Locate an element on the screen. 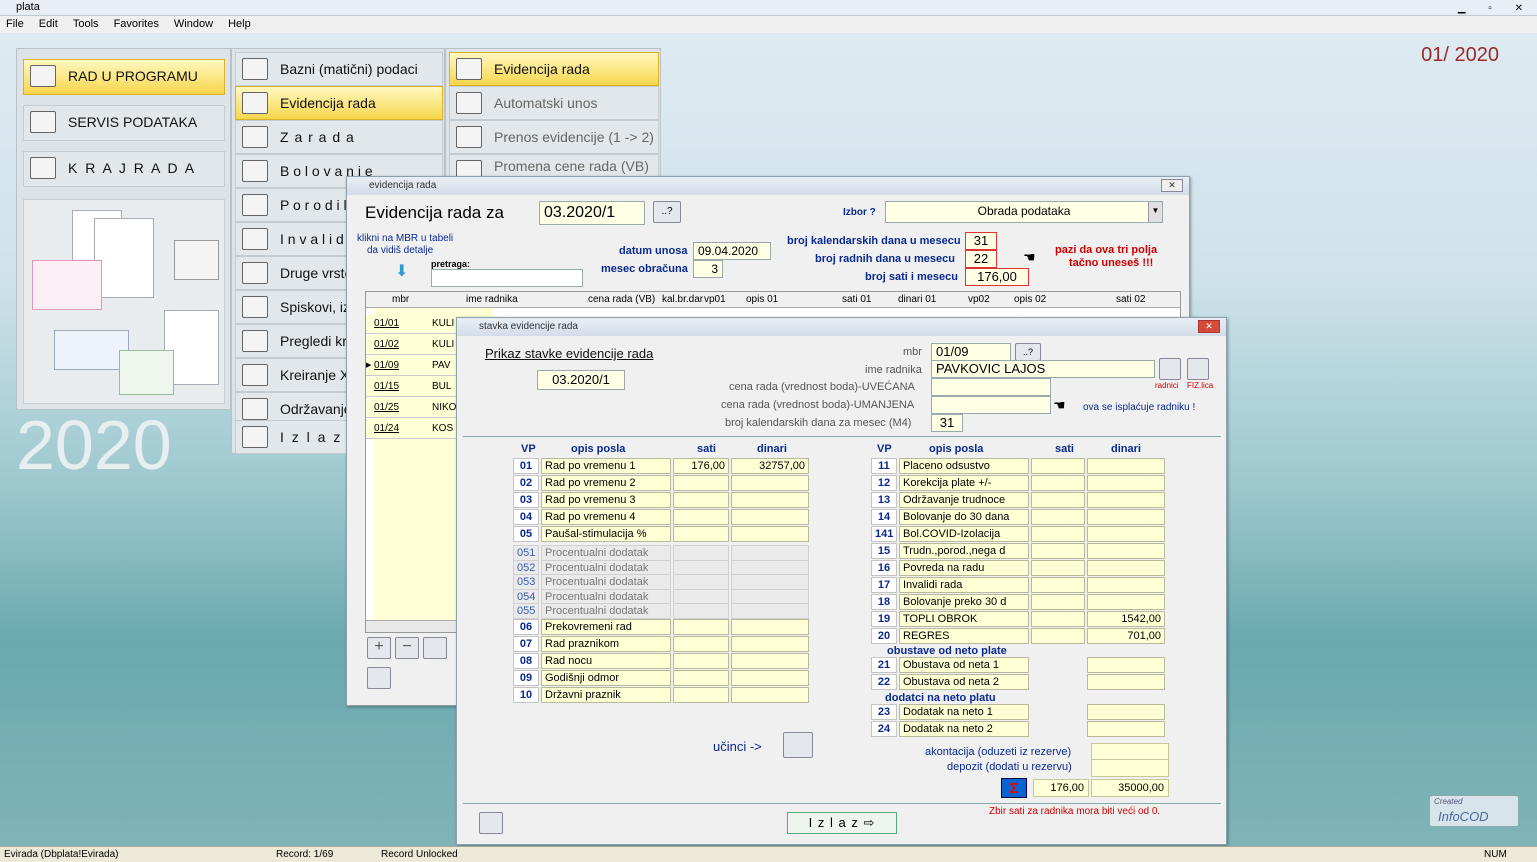  cell-opis: REGRES is located at coordinates (964, 636).